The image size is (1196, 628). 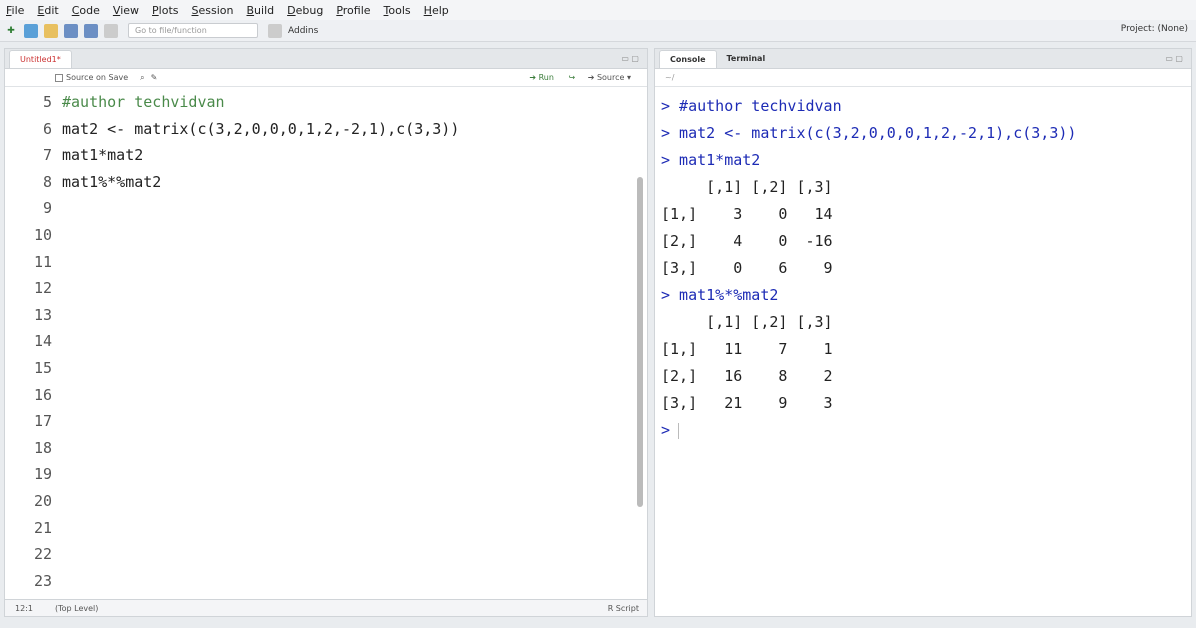 What do you see at coordinates (24, 608) in the screenshot?
I see `cursor-position: 12:1` at bounding box center [24, 608].